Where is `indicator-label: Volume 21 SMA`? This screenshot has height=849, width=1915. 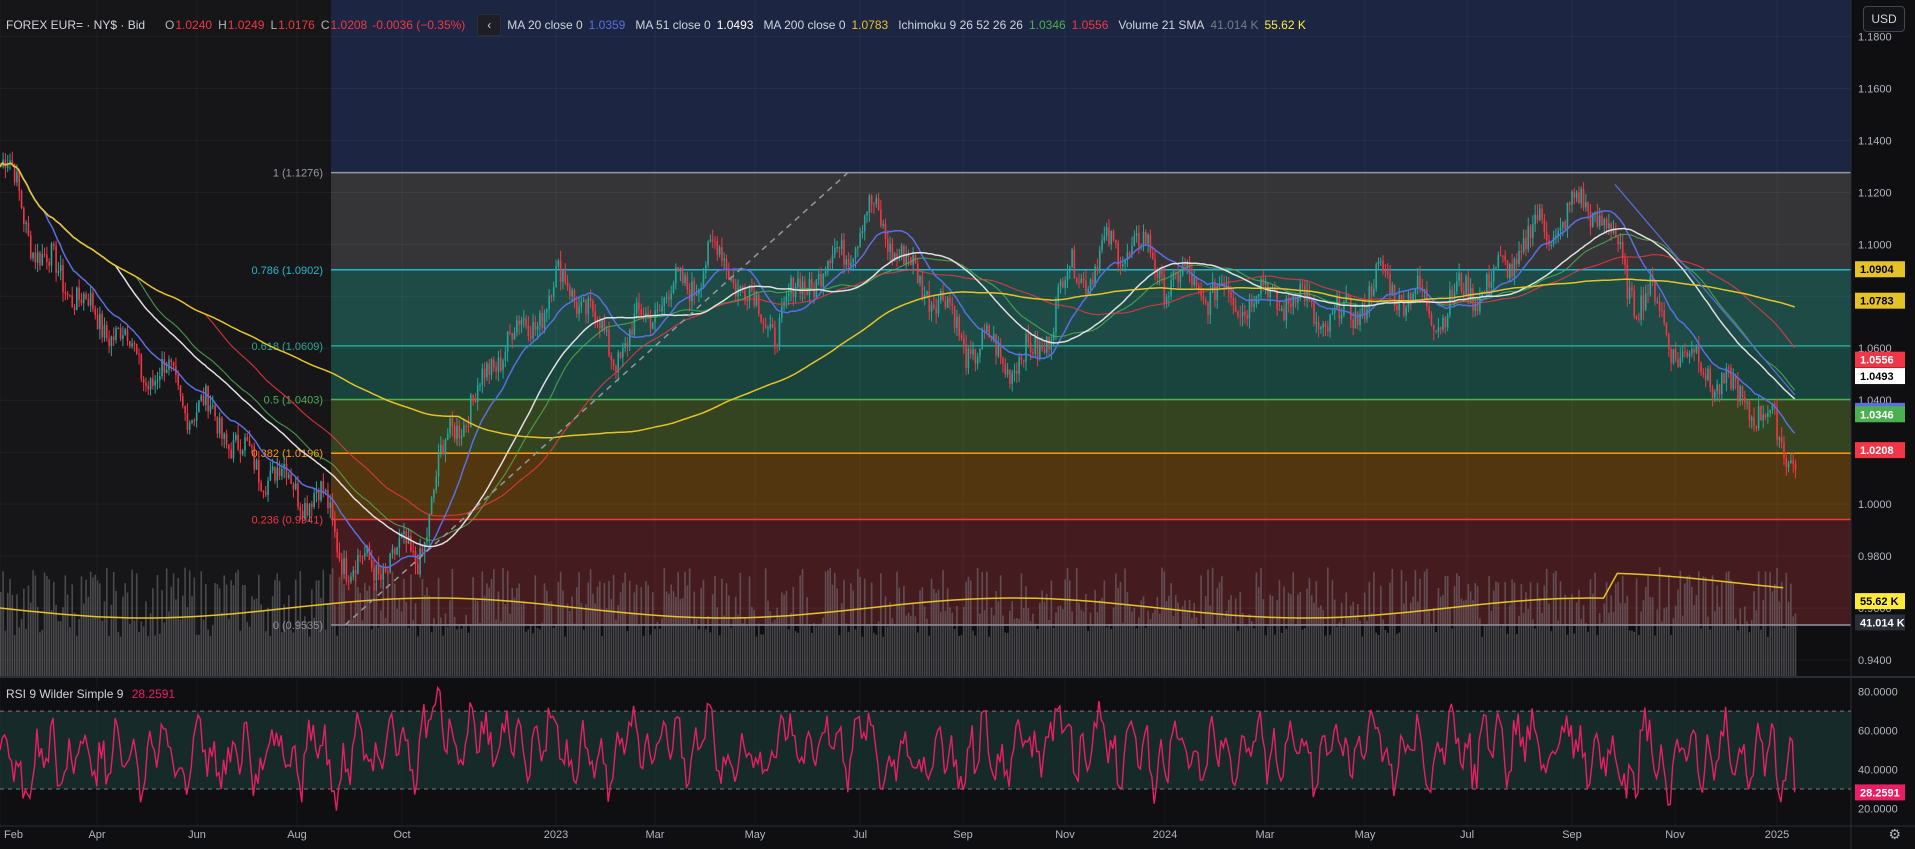
indicator-label: Volume 21 SMA is located at coordinates (1161, 25).